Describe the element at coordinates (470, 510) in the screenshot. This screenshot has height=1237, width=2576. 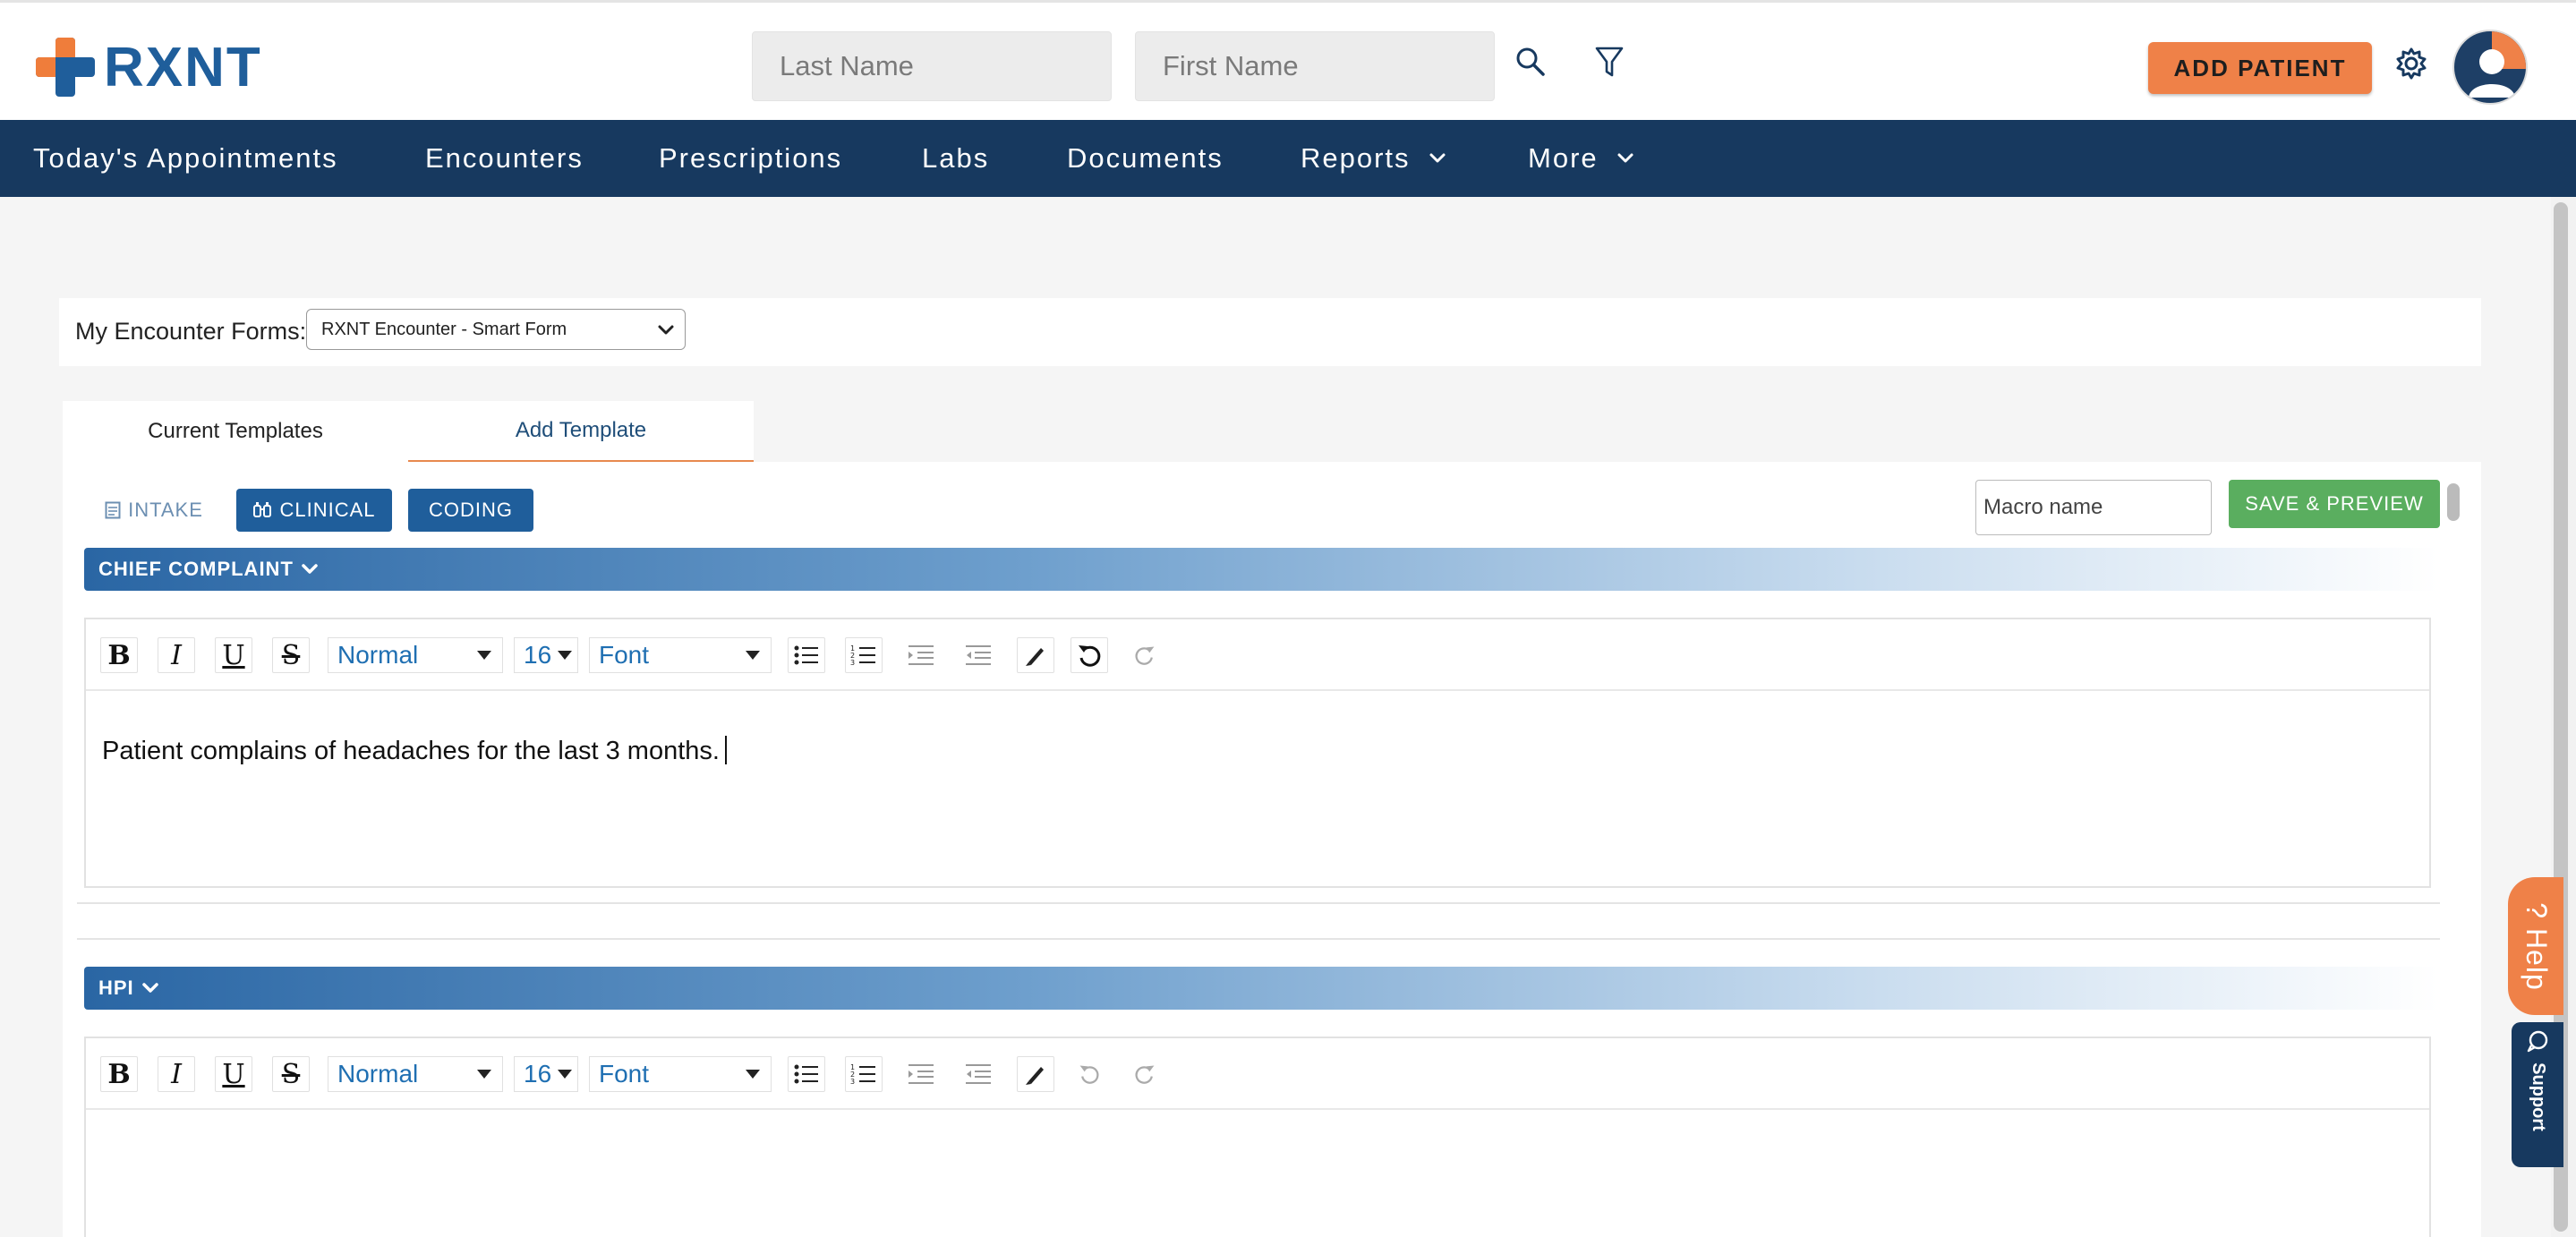
I see `coding-button: CODING` at that location.